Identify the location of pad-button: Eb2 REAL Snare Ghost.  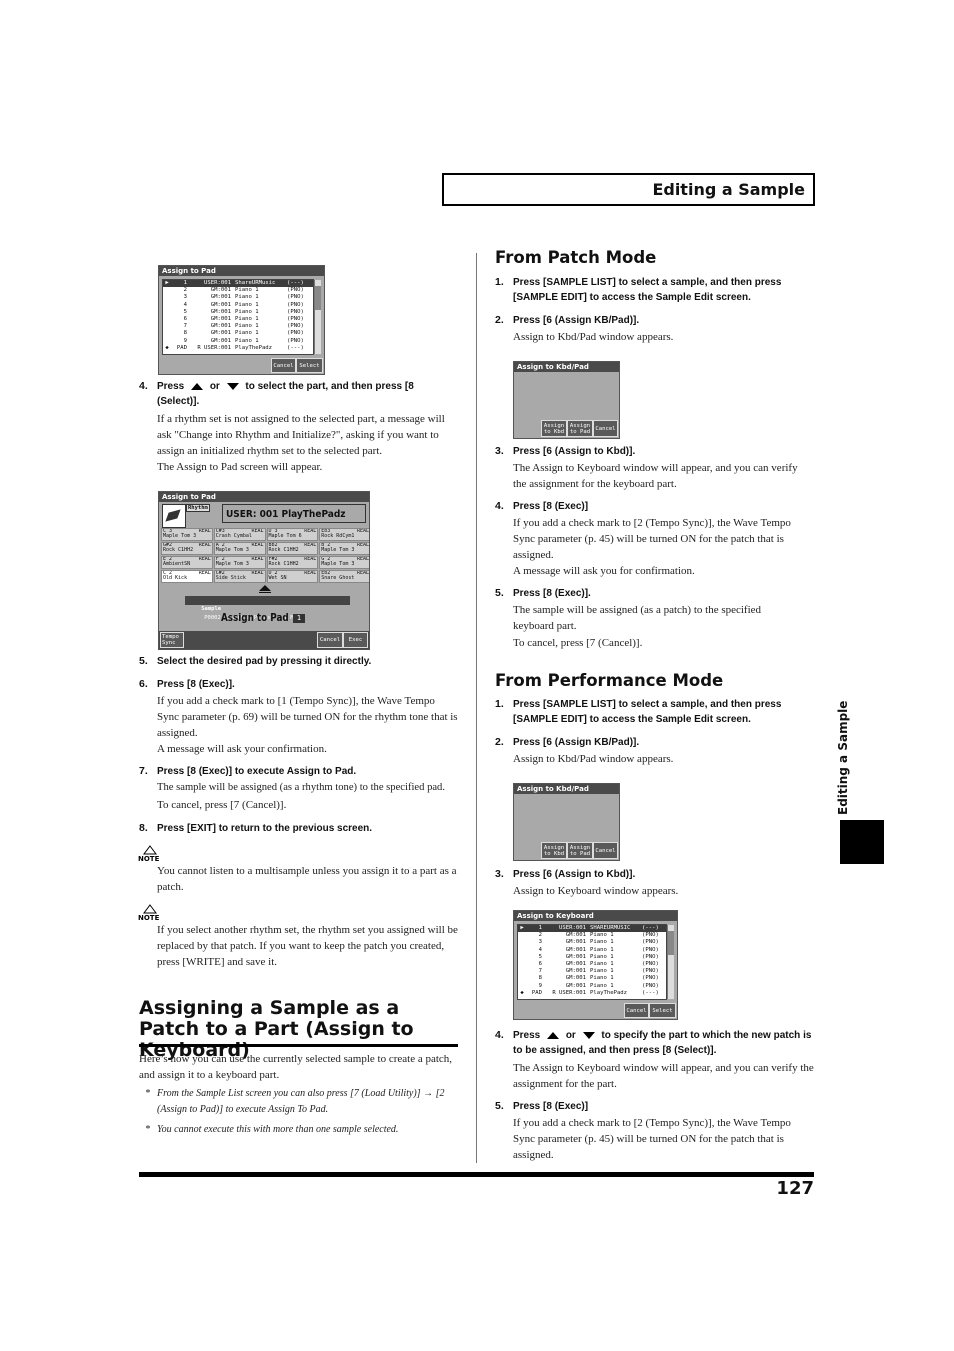
(344, 576).